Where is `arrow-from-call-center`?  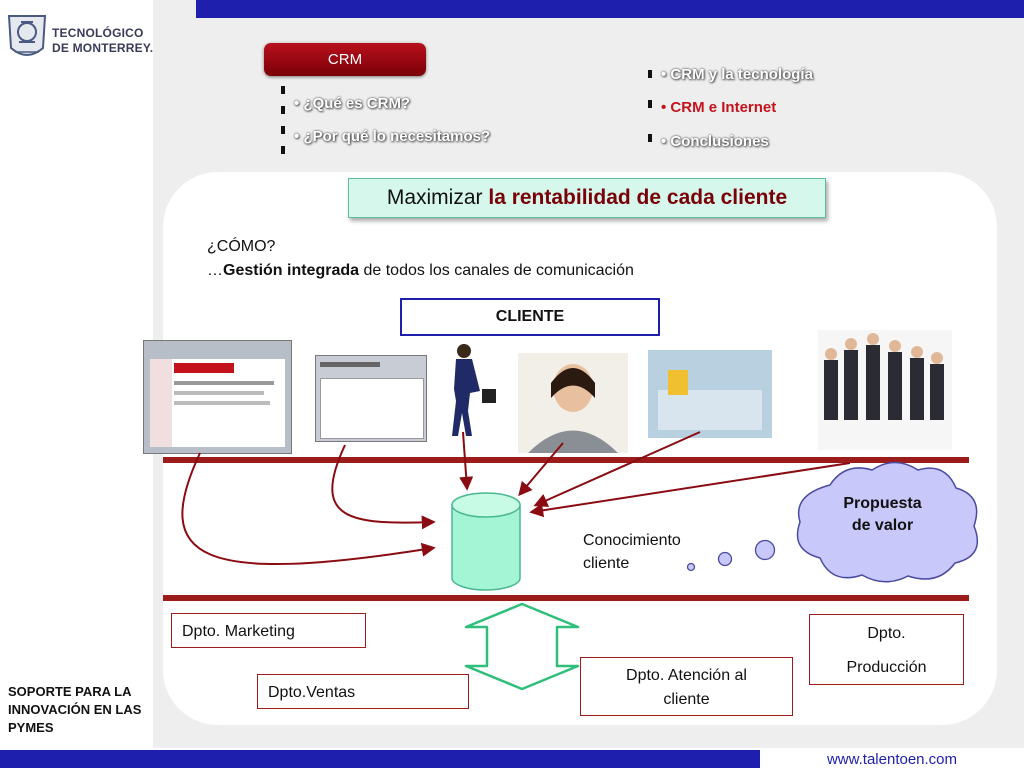 arrow-from-call-center is located at coordinates (541, 469).